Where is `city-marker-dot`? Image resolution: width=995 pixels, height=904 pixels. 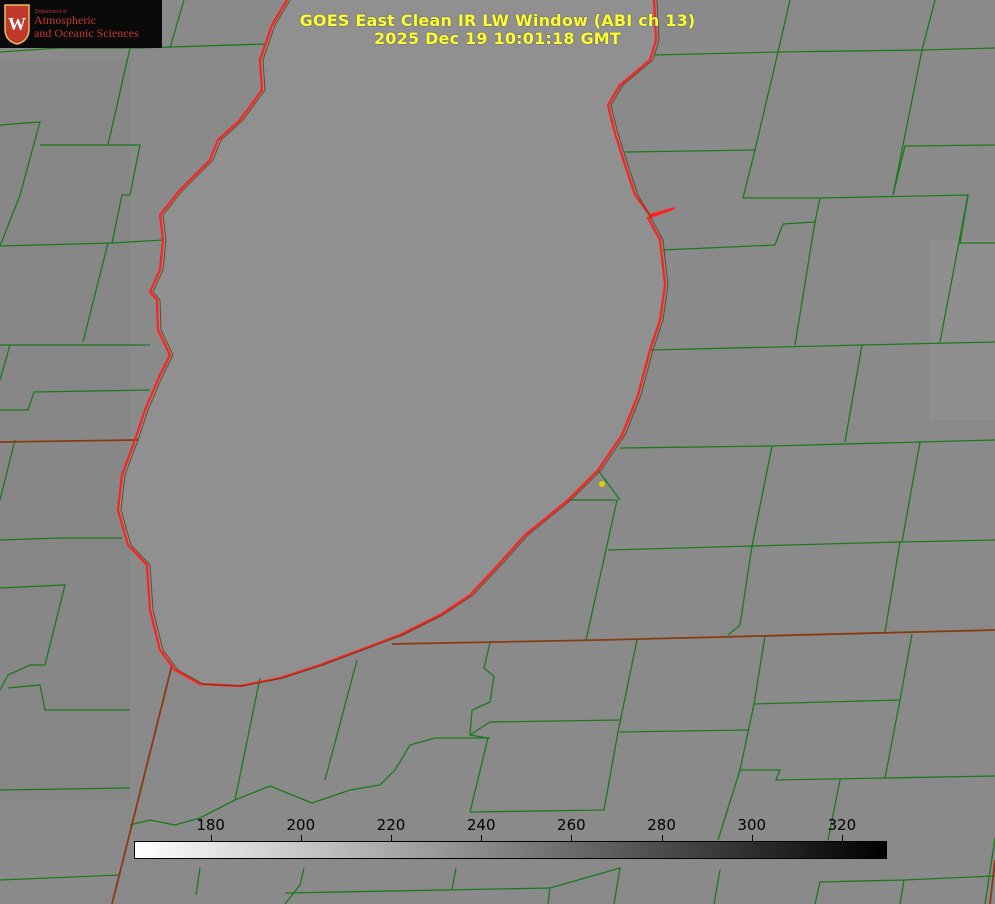
city-marker-dot is located at coordinates (602, 484).